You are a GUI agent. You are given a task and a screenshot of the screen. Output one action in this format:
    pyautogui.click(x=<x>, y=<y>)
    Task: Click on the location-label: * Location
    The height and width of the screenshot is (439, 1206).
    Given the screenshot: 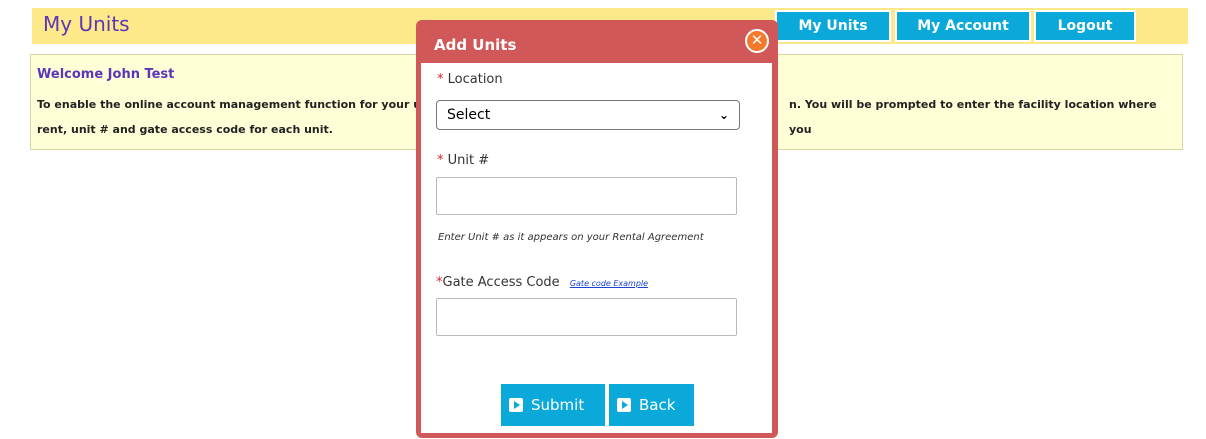 What is the action you would take?
    pyautogui.click(x=470, y=79)
    